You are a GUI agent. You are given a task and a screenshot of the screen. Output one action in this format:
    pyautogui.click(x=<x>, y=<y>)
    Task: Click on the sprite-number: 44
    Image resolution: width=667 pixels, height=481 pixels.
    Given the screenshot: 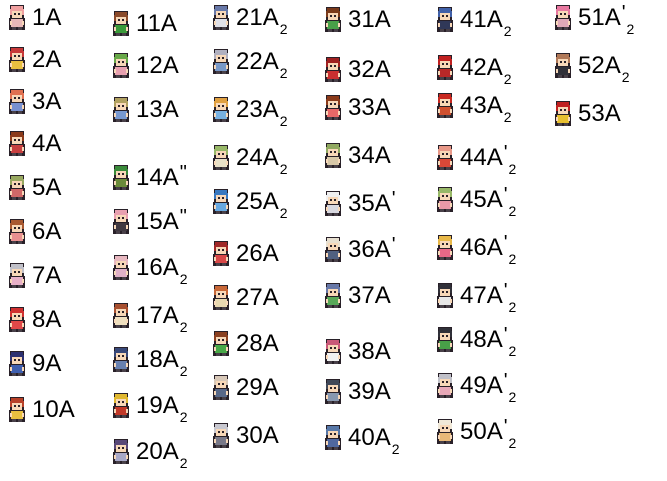 What is the action you would take?
    pyautogui.click(x=473, y=157)
    